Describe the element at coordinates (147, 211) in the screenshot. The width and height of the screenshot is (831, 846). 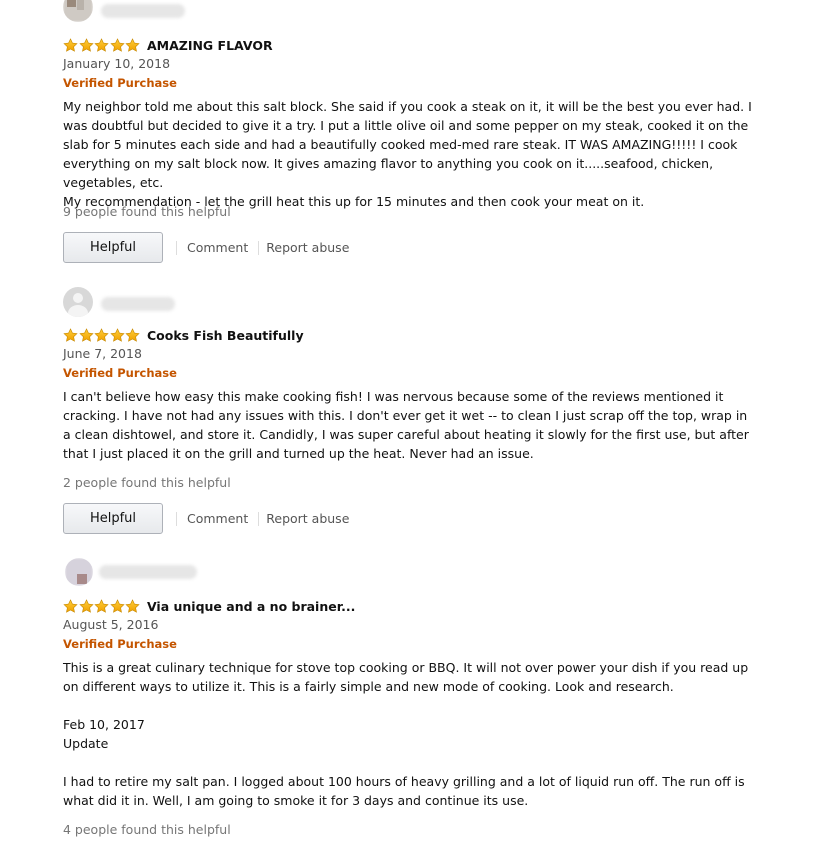
I see `helpful-count: 9 people found this helpful` at that location.